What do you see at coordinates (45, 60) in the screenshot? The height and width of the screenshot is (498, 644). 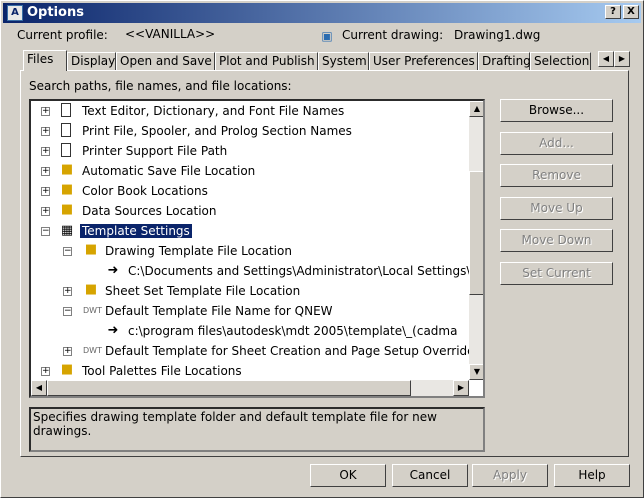 I see `tab-files: Files` at bounding box center [45, 60].